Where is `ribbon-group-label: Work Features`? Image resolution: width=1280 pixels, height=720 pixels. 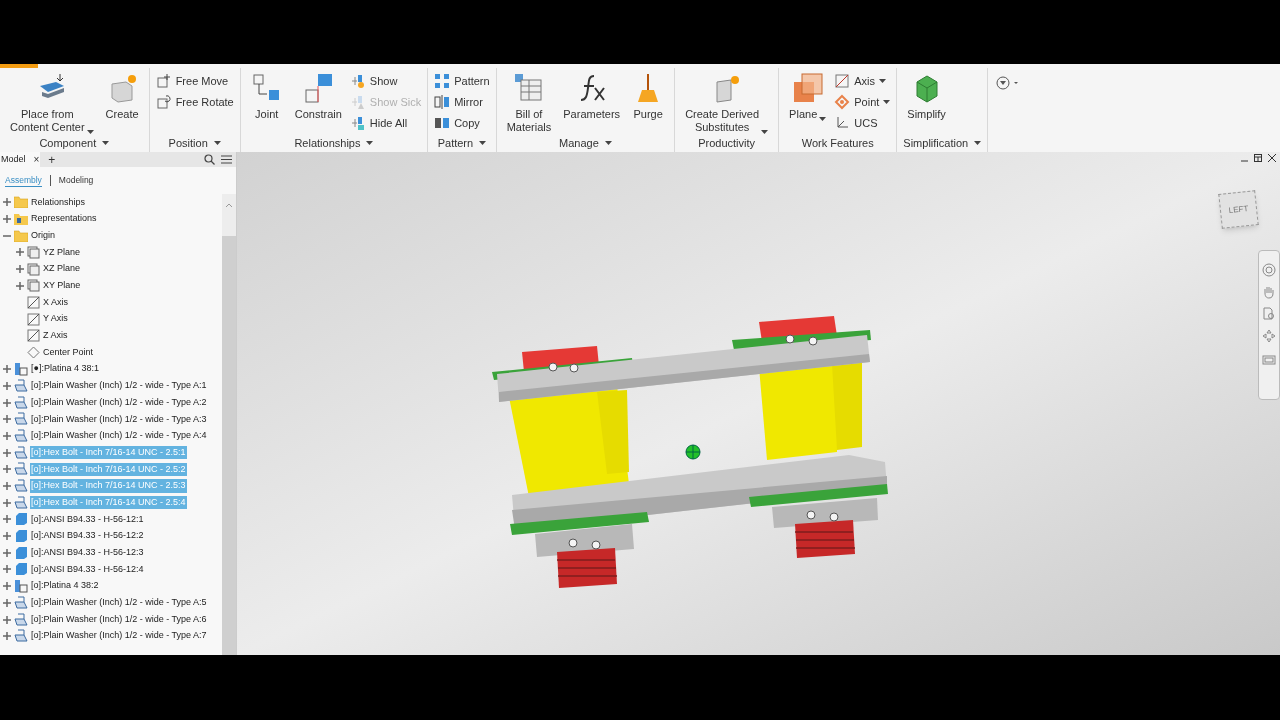 ribbon-group-label: Work Features is located at coordinates (838, 143).